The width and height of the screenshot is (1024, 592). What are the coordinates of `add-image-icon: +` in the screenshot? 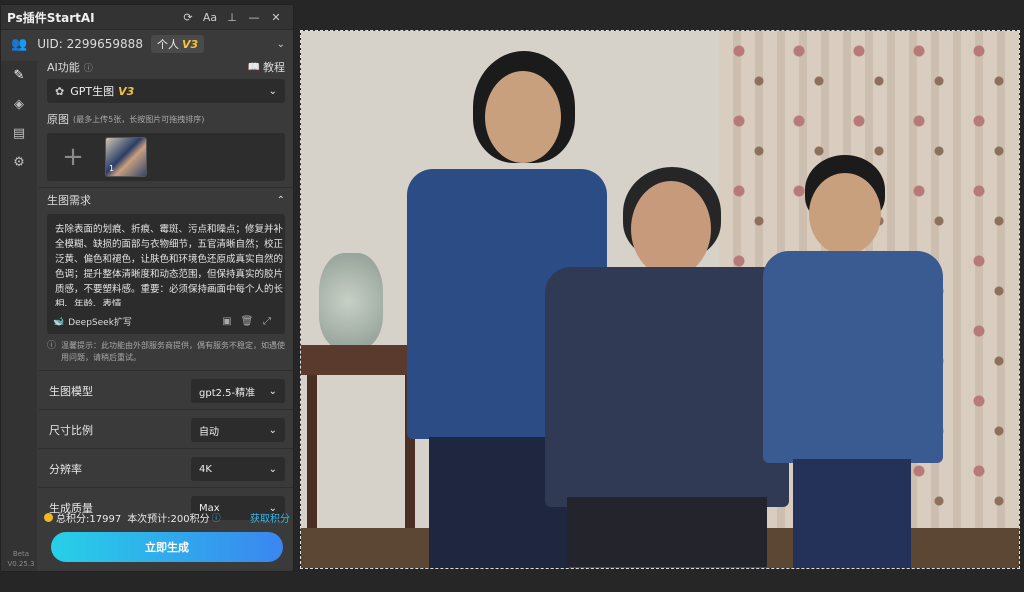 It's located at (73, 157).